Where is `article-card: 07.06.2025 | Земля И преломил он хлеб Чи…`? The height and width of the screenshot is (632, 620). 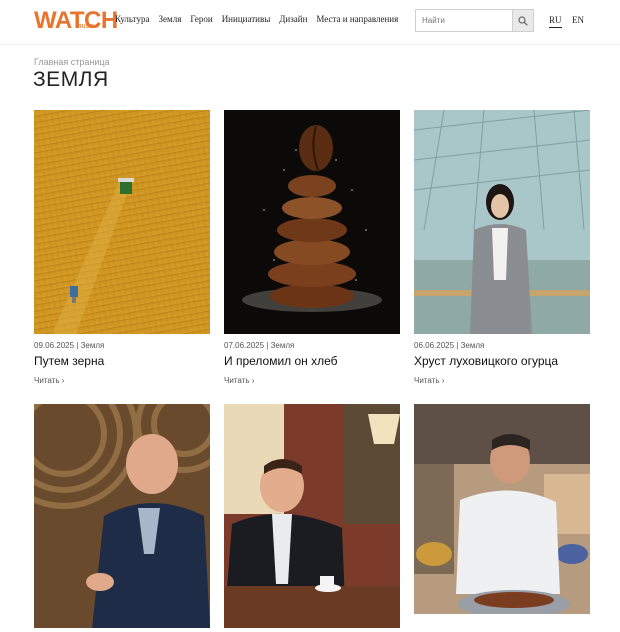
article-card: 07.06.2025 | Земля И преломил он хлеб Чи… is located at coordinates (312, 247).